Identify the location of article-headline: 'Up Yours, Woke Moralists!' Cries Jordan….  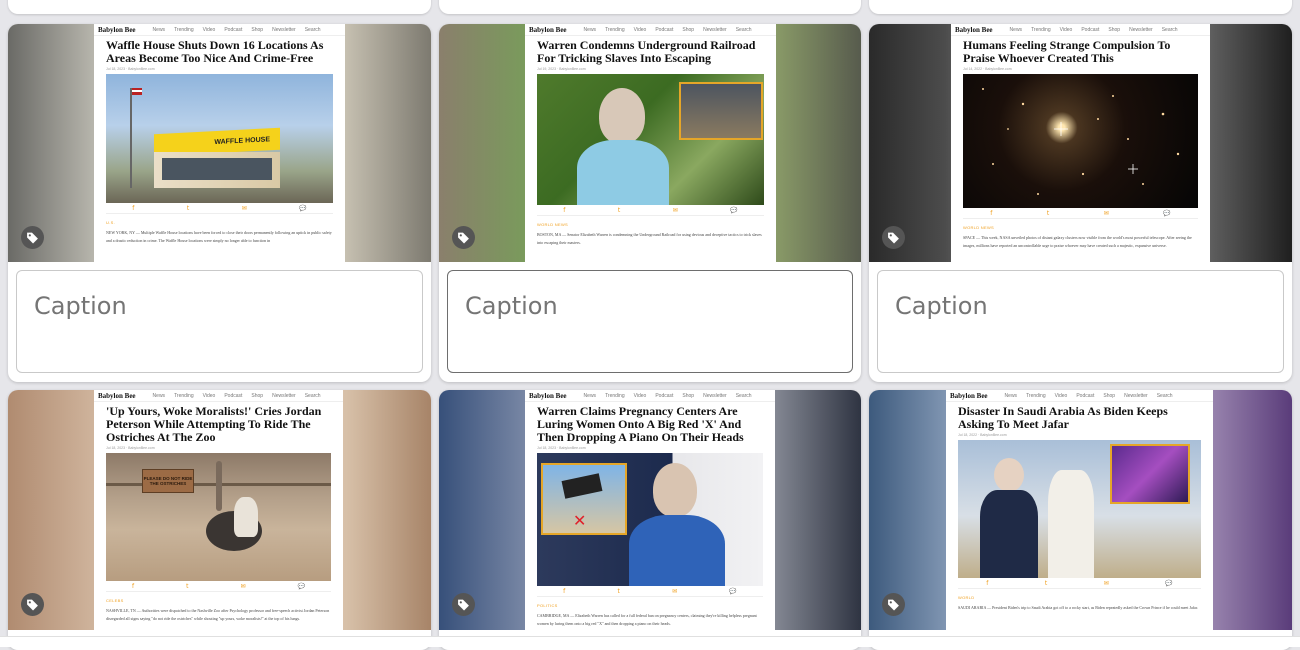
(214, 424).